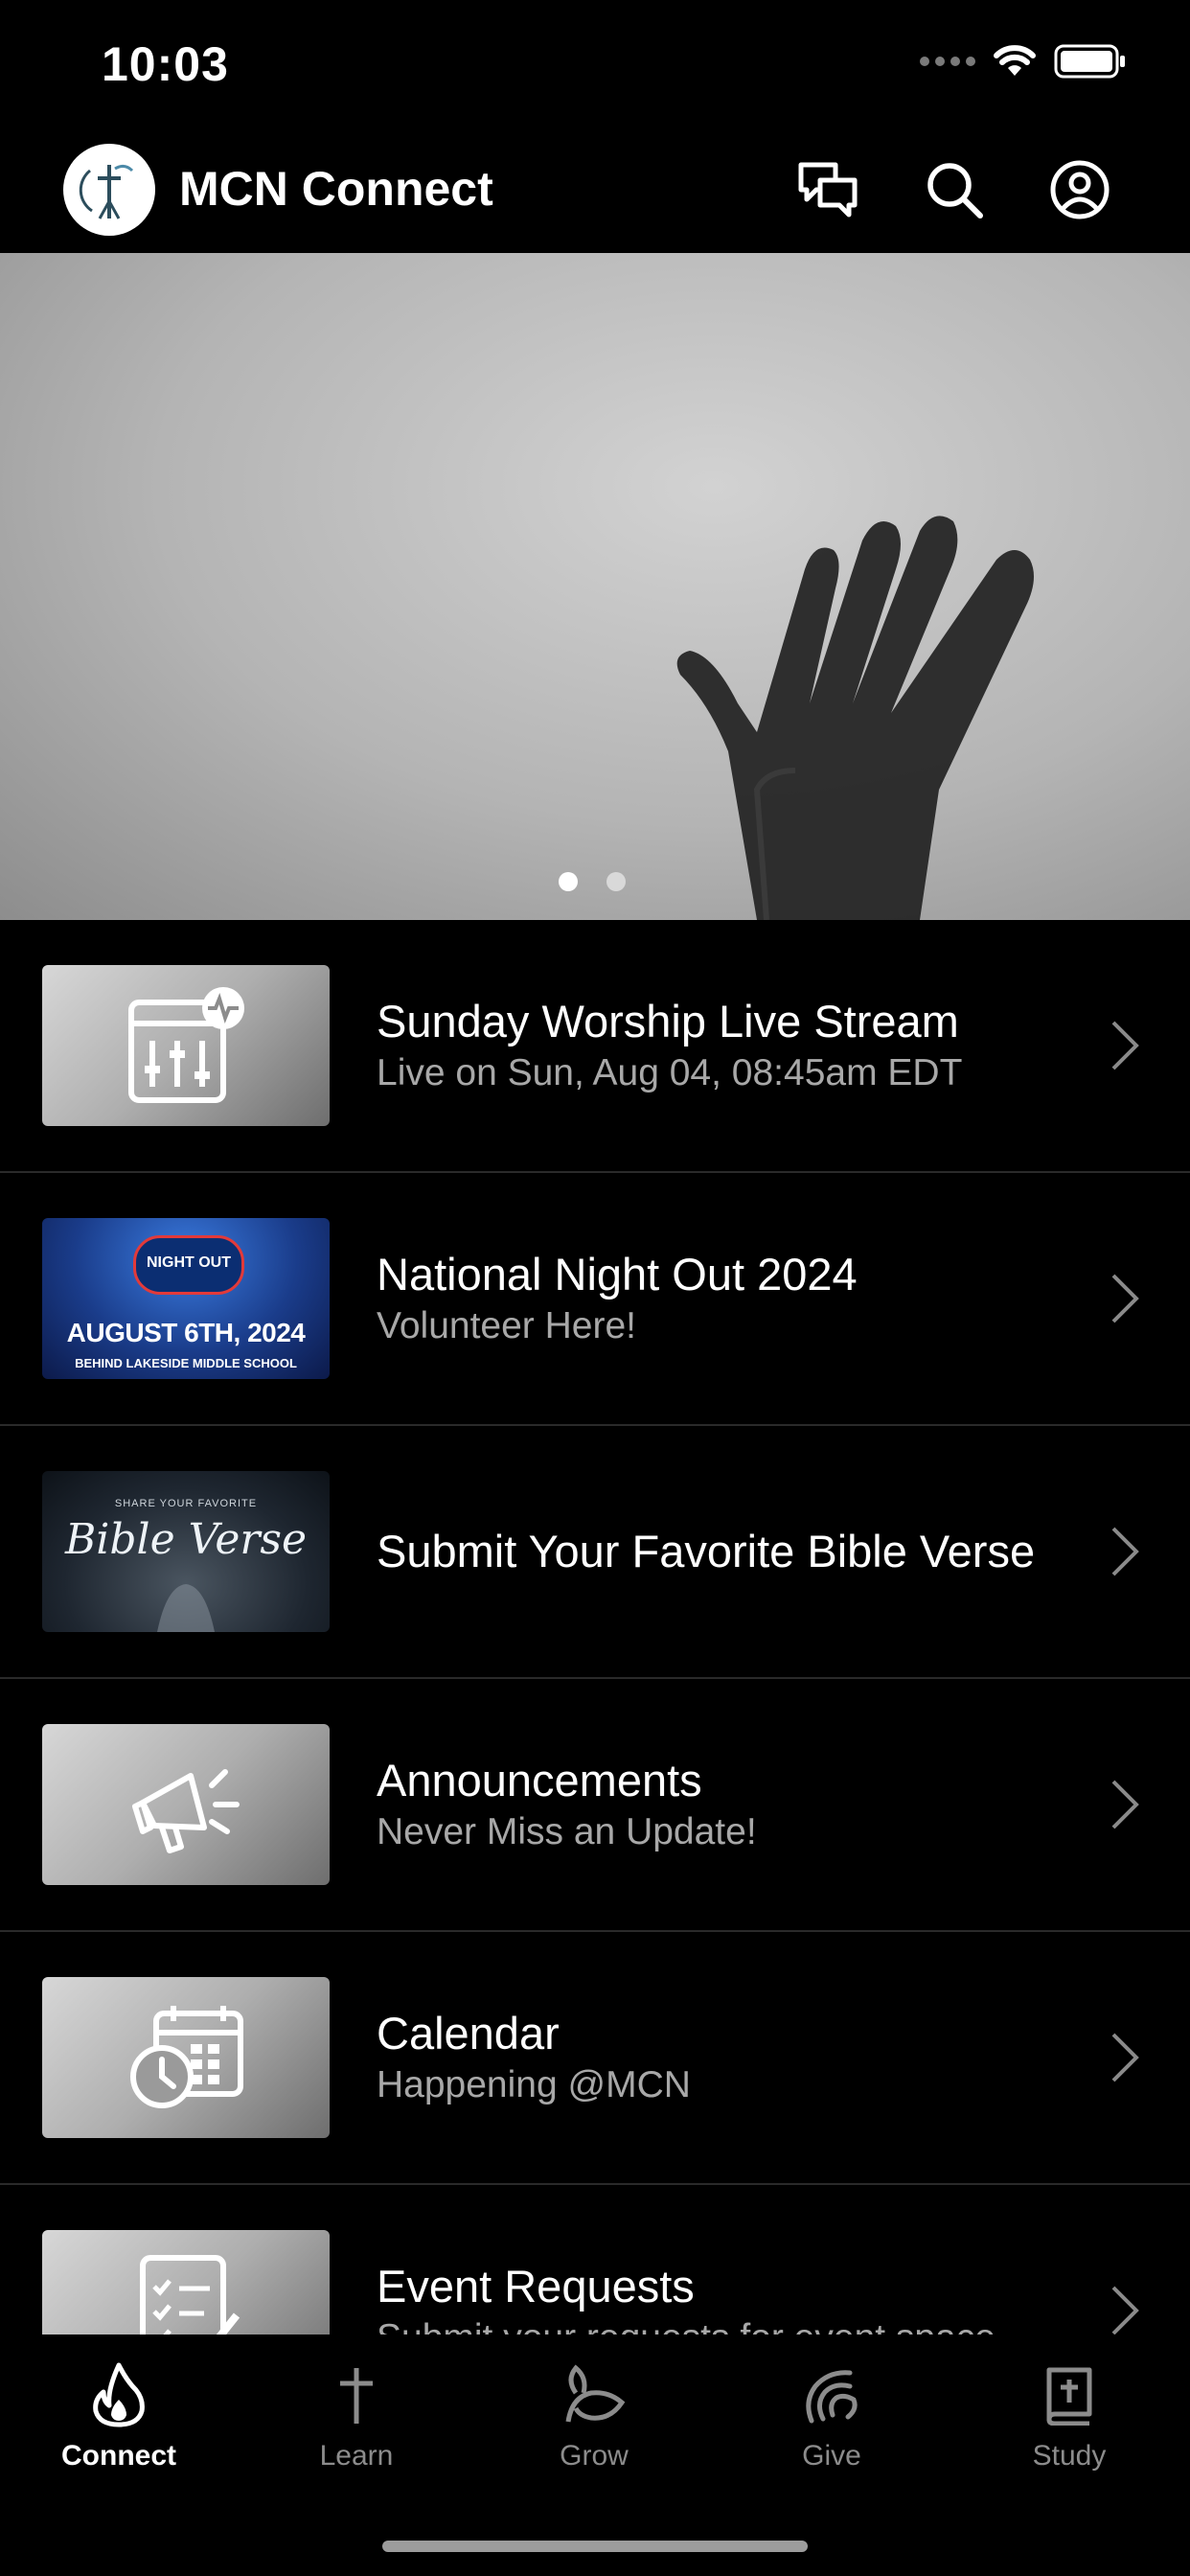 This screenshot has width=1190, height=2576. What do you see at coordinates (109, 190) in the screenshot?
I see `church-logo` at bounding box center [109, 190].